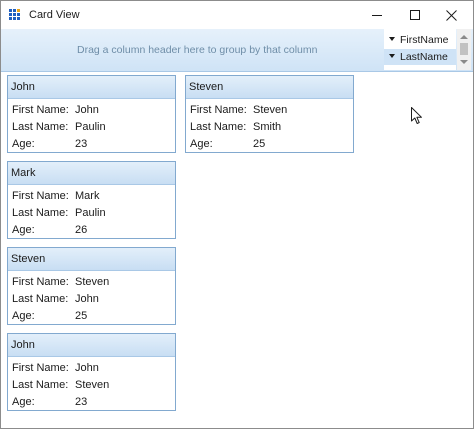 The height and width of the screenshot is (429, 474). What do you see at coordinates (15, 15) in the screenshot?
I see `app-grid-icon` at bounding box center [15, 15].